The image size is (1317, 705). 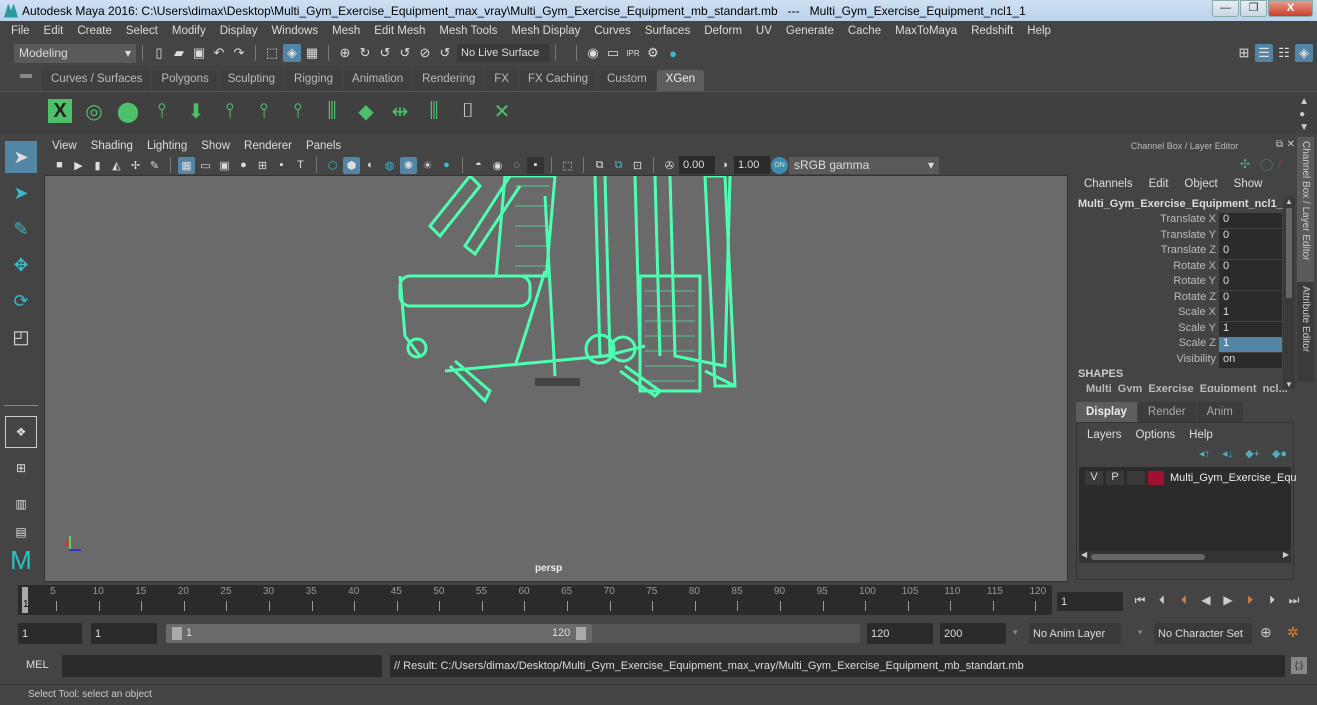 What do you see at coordinates (581, 633) in the screenshot?
I see `range-end-handle` at bounding box center [581, 633].